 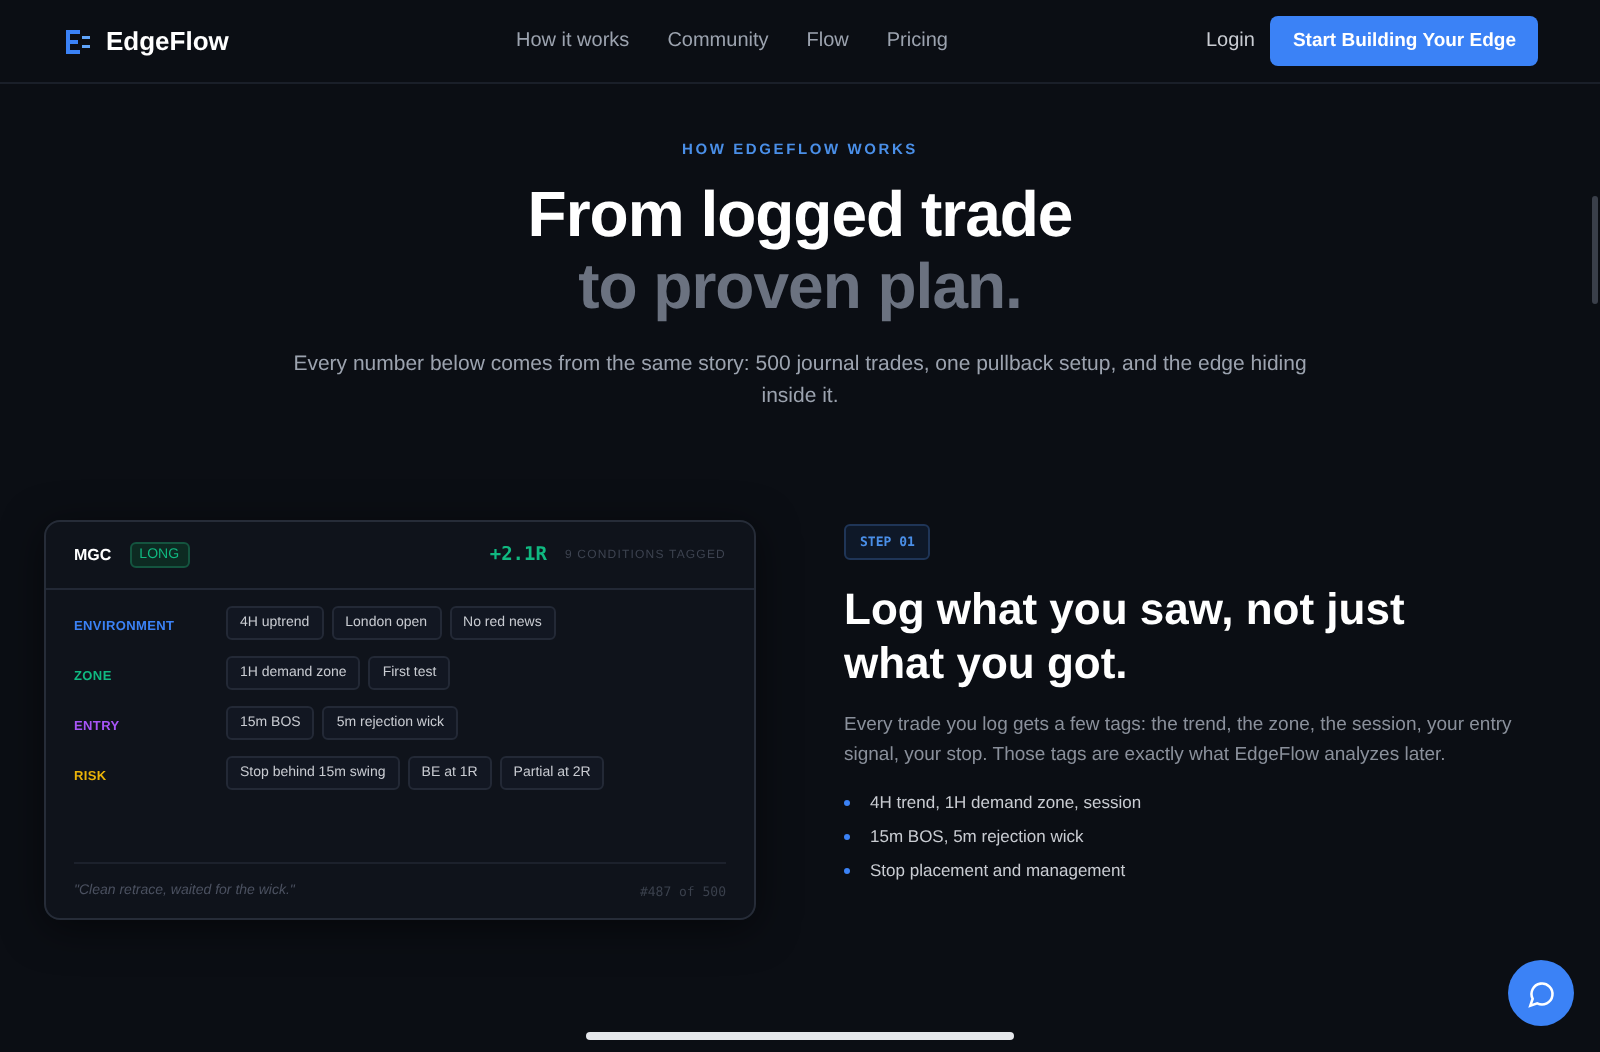 I want to click on nav-link: How it works, so click(x=573, y=41).